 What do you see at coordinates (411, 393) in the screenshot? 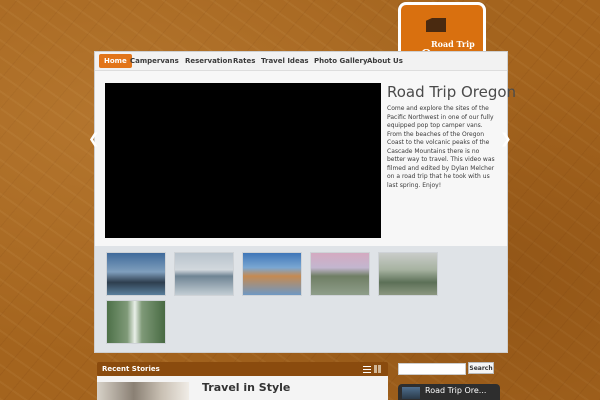
I see `video-widget-thumbnail` at bounding box center [411, 393].